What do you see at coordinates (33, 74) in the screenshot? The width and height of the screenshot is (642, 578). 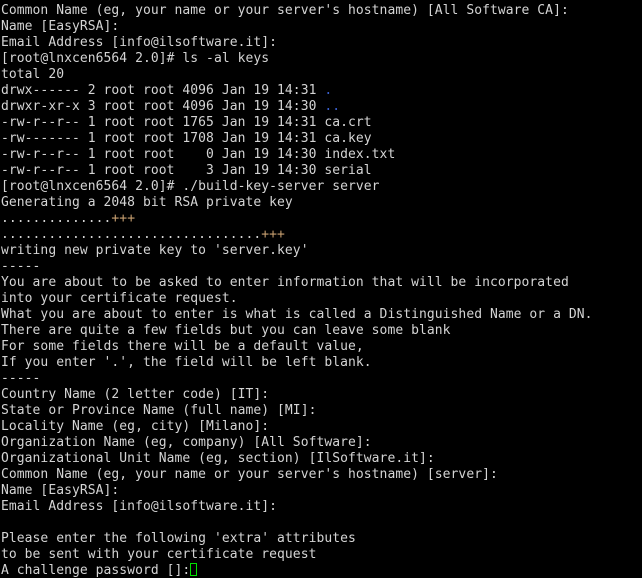 I see `terminal-text-segment: total 20` at bounding box center [33, 74].